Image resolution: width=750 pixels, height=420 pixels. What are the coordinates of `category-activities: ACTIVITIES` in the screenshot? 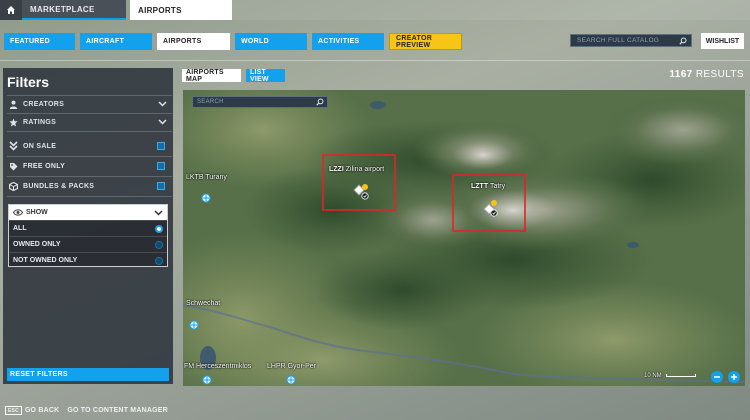 It's located at (348, 41).